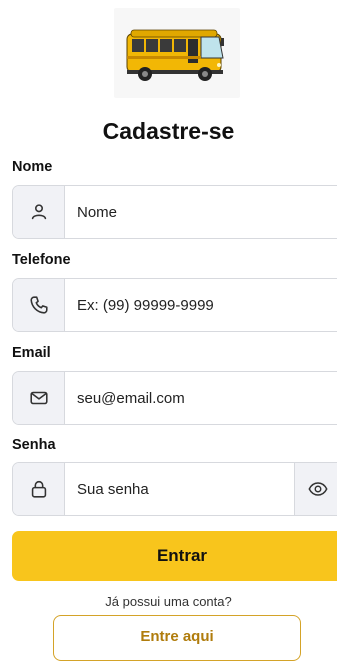 The height and width of the screenshot is (661, 337). What do you see at coordinates (41, 260) in the screenshot?
I see `phone-label: Telefone` at bounding box center [41, 260].